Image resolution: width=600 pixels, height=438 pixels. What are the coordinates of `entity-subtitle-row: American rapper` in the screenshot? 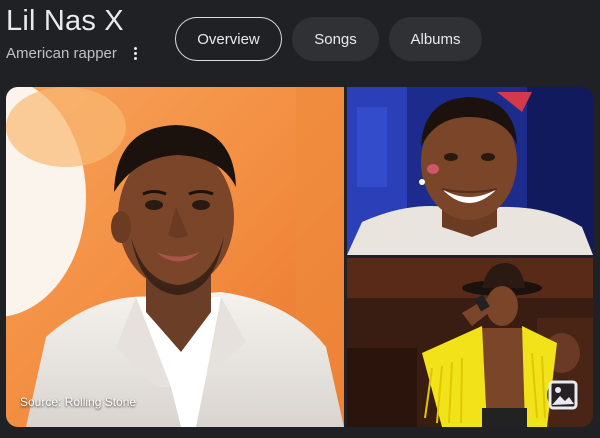 It's located at (74, 53).